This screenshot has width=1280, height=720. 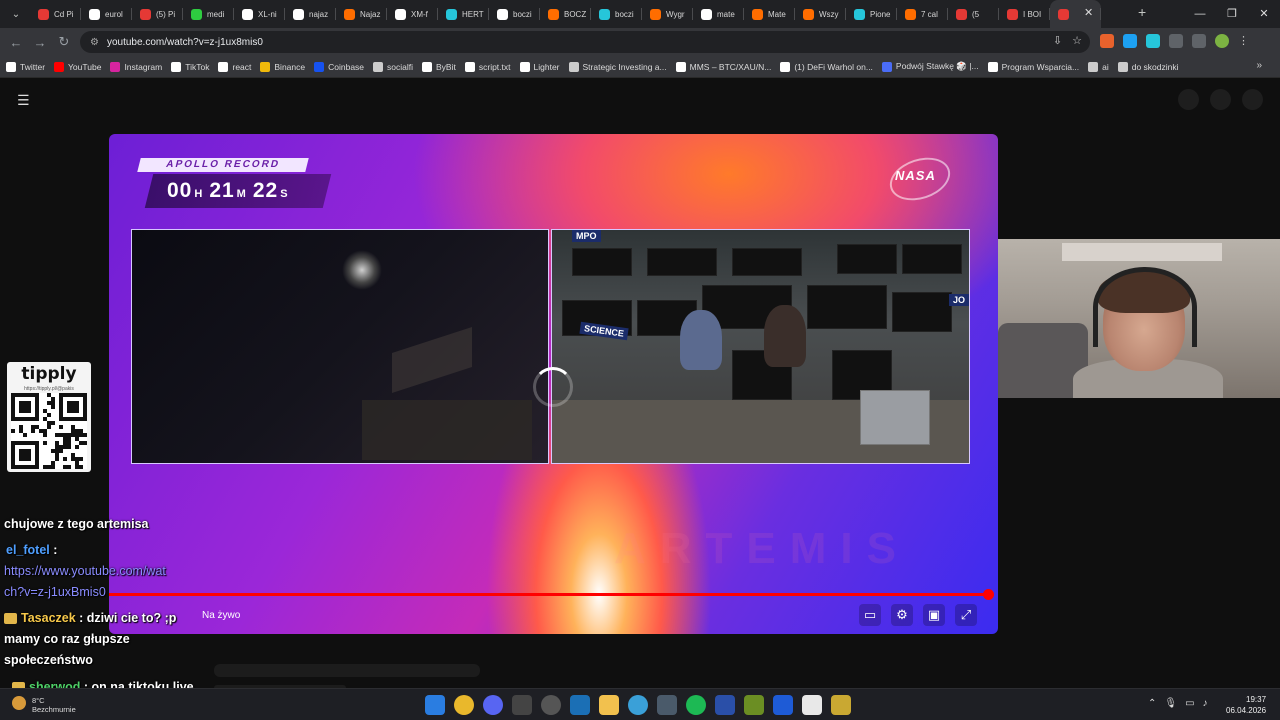 I want to click on create-icon, so click(x=1188, y=99).